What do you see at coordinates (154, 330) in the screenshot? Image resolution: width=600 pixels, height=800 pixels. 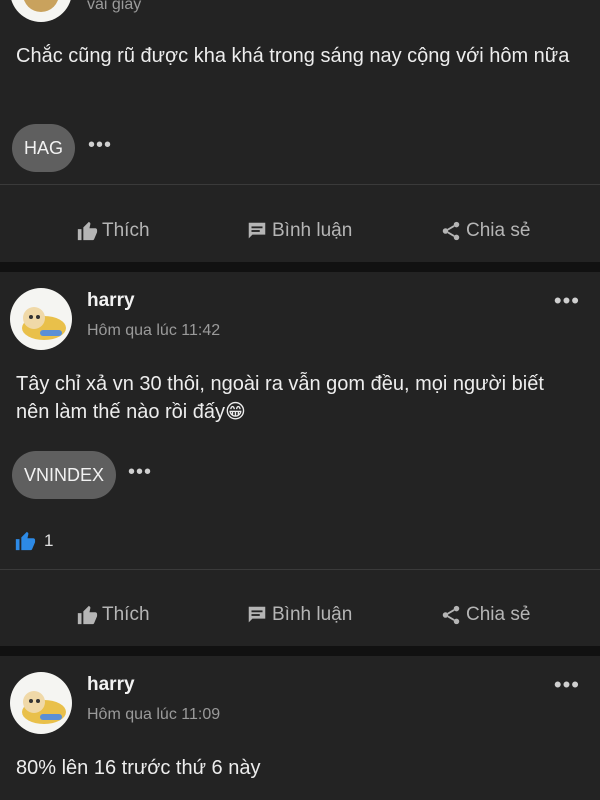 I see `post-time: Hôm qua lúc 11:42` at bounding box center [154, 330].